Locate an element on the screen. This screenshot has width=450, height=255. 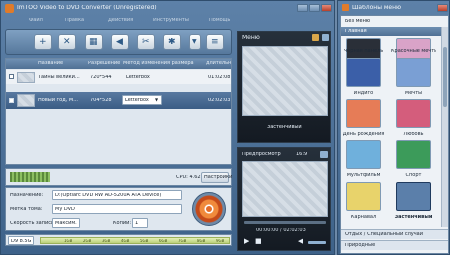
footer-item-label: Природные is located at coordinates (360, 245).